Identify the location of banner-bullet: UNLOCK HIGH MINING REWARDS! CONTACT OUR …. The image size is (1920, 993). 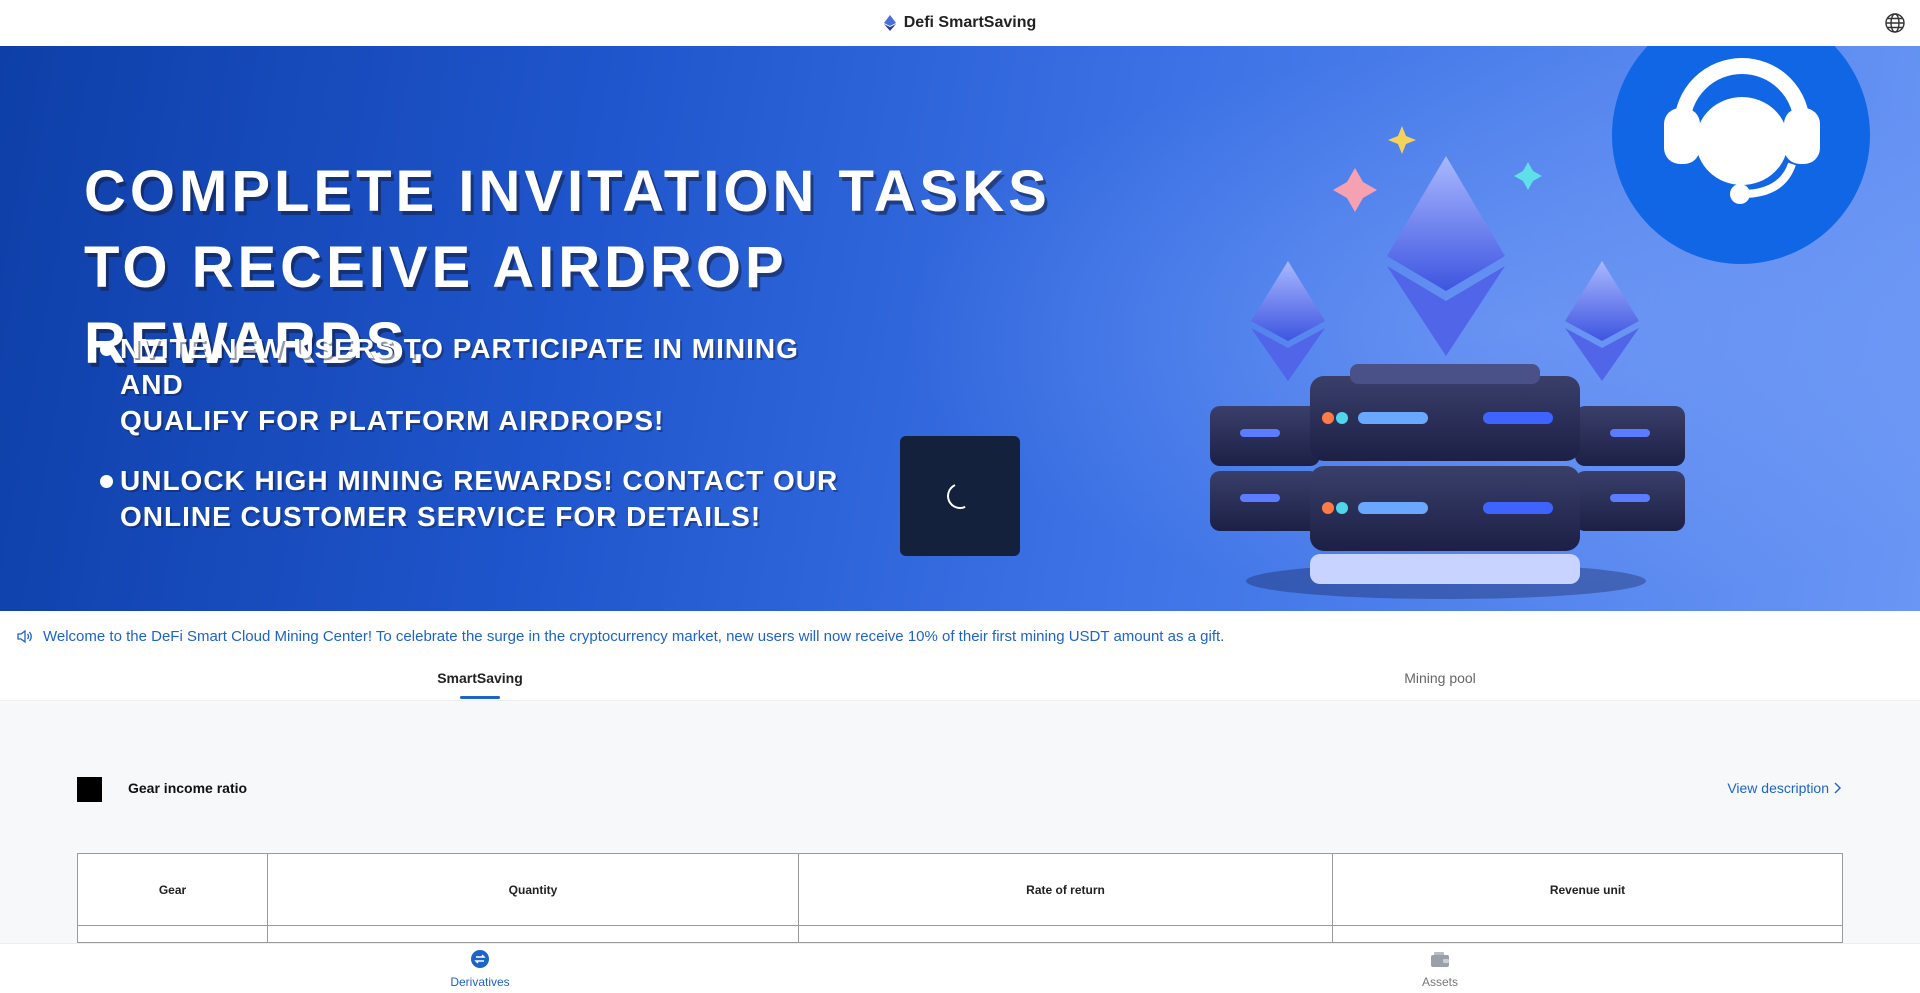
(480, 499).